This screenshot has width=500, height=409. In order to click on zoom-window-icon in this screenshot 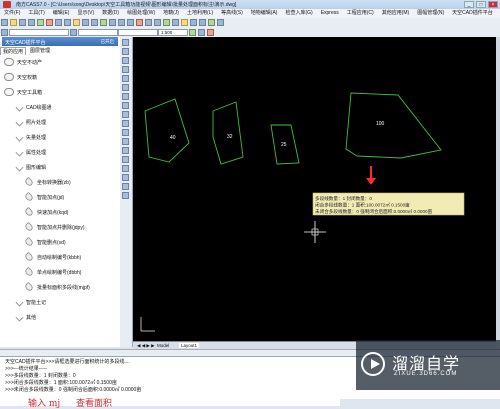, I will do `click(121, 22)`.